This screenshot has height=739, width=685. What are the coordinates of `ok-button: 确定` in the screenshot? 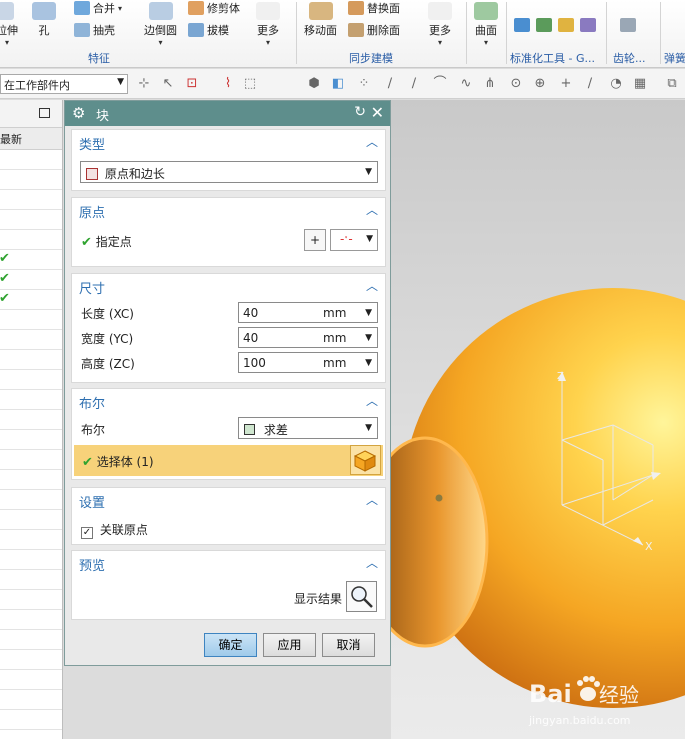 It's located at (230, 645).